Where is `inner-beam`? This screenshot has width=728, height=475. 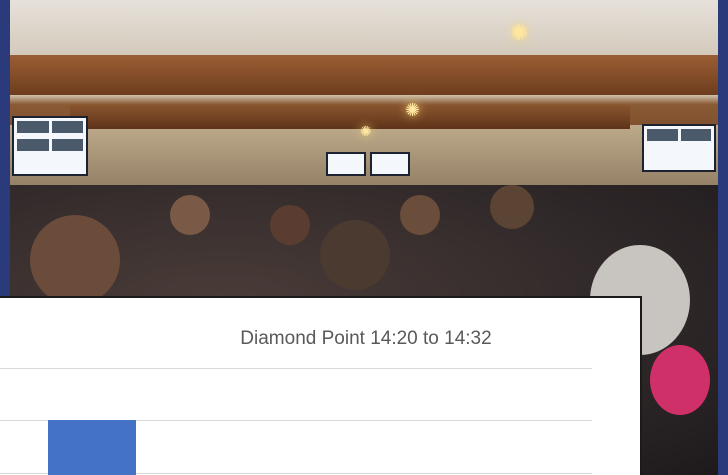
inner-beam is located at coordinates (350, 117).